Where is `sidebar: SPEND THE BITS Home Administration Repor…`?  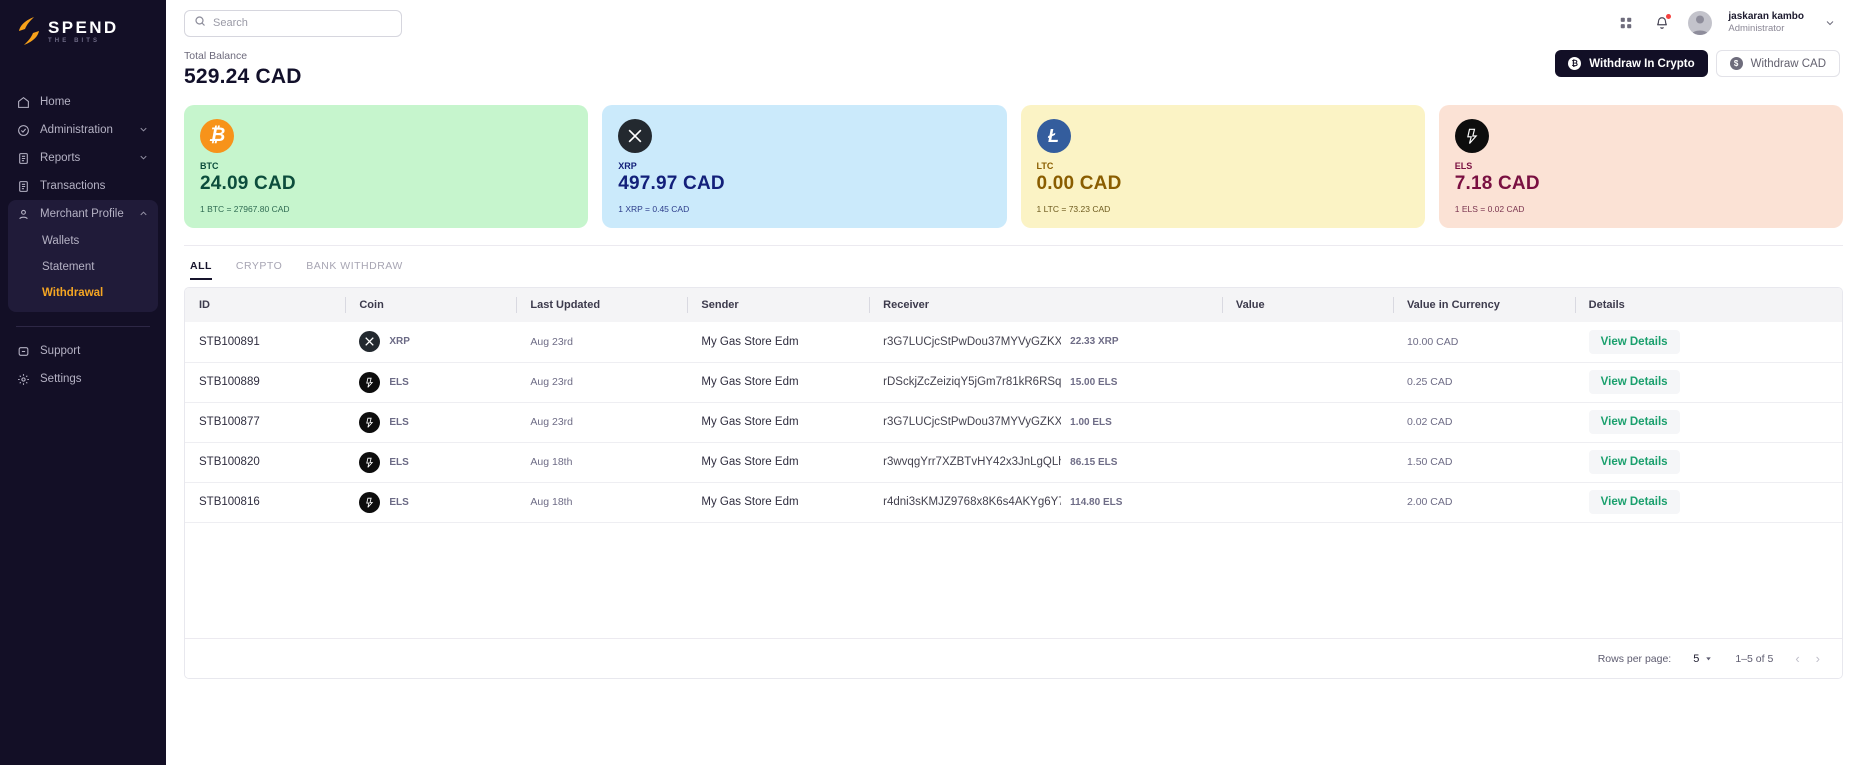
sidebar: SPEND THE BITS Home Administration Repor… is located at coordinates (83, 382).